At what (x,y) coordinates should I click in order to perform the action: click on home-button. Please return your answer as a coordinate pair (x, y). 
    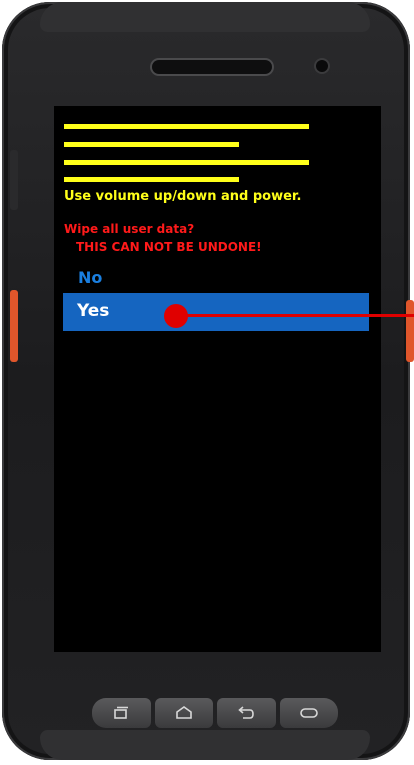
    Looking at the image, I should click on (183, 713).